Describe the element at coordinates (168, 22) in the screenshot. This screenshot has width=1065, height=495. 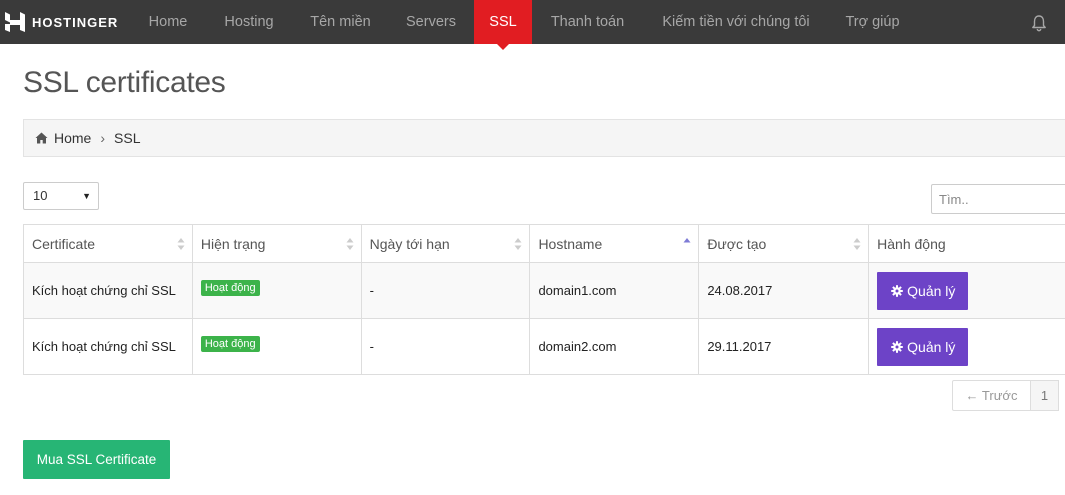
I see `nav-item-home: Home` at that location.